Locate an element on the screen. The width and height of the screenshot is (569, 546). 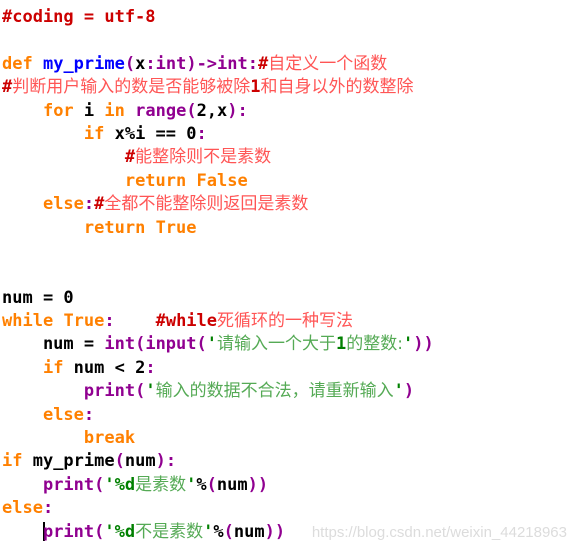
keyword-token: while is located at coordinates (28, 321).